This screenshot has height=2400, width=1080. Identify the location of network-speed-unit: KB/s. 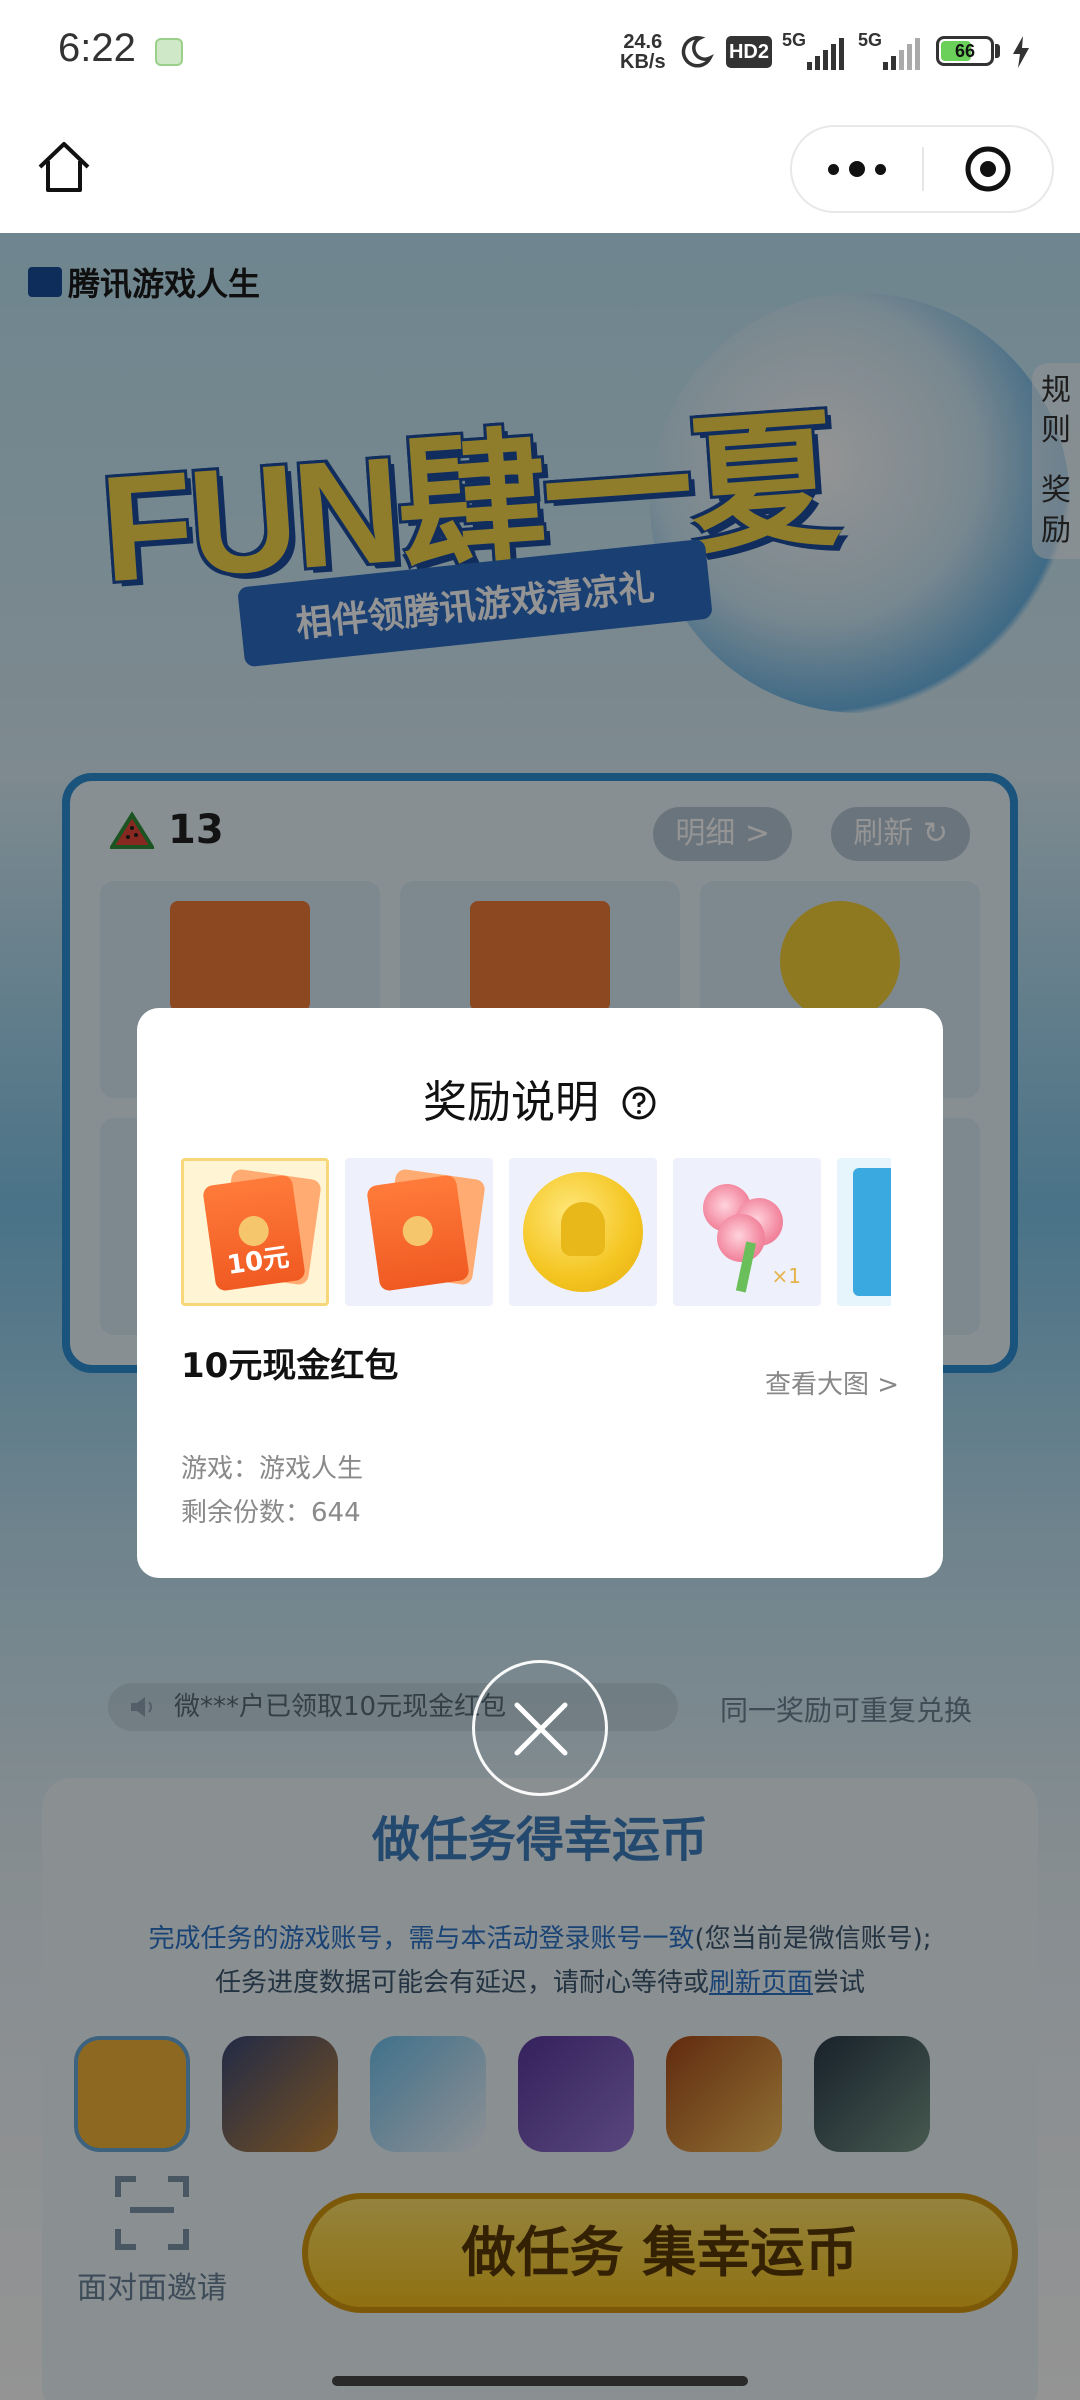
(643, 62).